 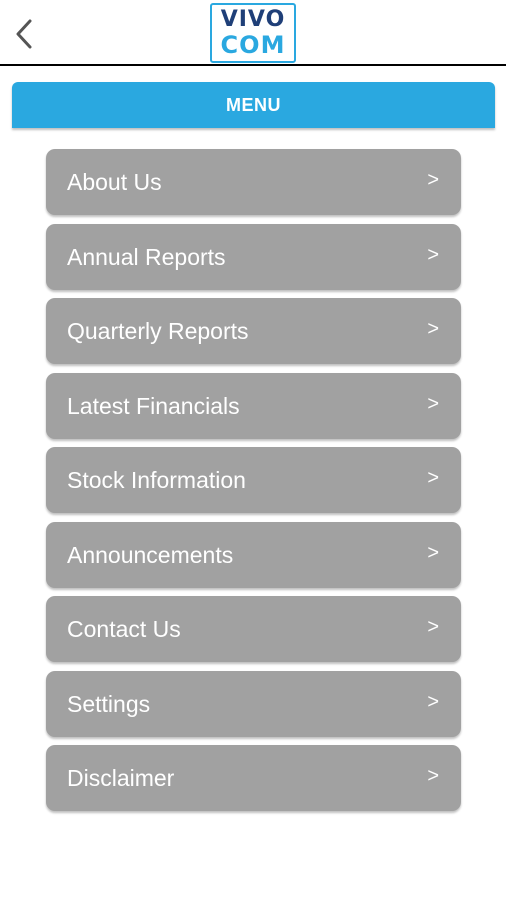 What do you see at coordinates (114, 182) in the screenshot?
I see `menu-item-label: About Us` at bounding box center [114, 182].